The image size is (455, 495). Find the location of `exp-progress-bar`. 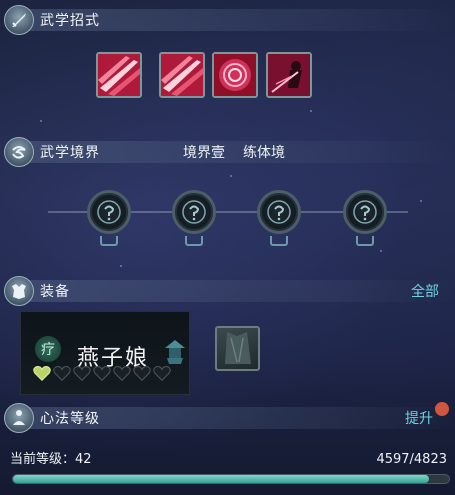

exp-progress-bar is located at coordinates (231, 479).